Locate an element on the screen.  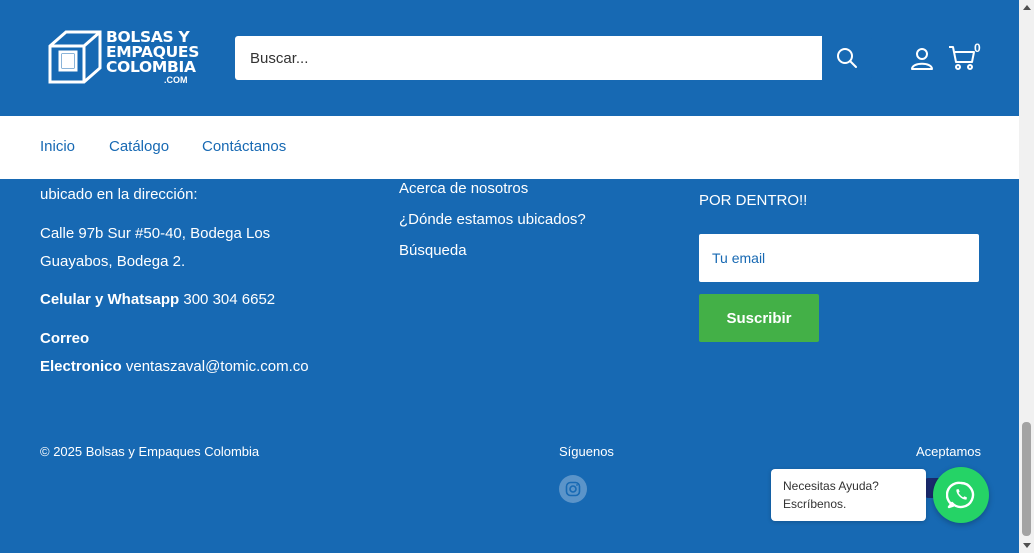
scrollbar-thumb is located at coordinates (1026, 479).